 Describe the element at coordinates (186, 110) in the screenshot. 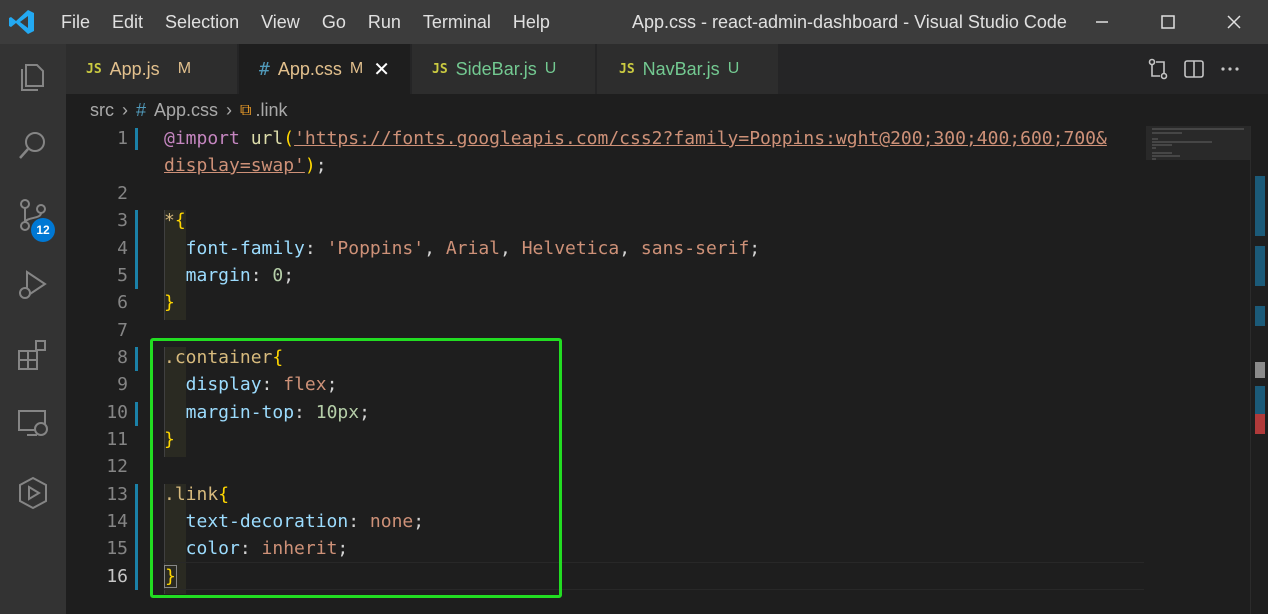

I see `breadcrumb-file: App.css` at that location.